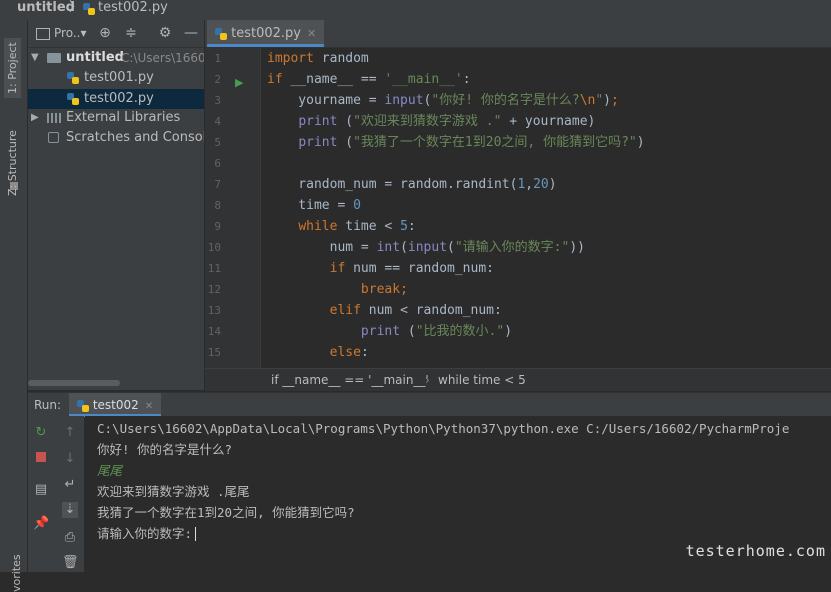 The image size is (831, 592). Describe the element at coordinates (226, 512) in the screenshot. I see `console-line: 我猜了一个数字在1到20之间, 你能猜到它吗?` at that location.